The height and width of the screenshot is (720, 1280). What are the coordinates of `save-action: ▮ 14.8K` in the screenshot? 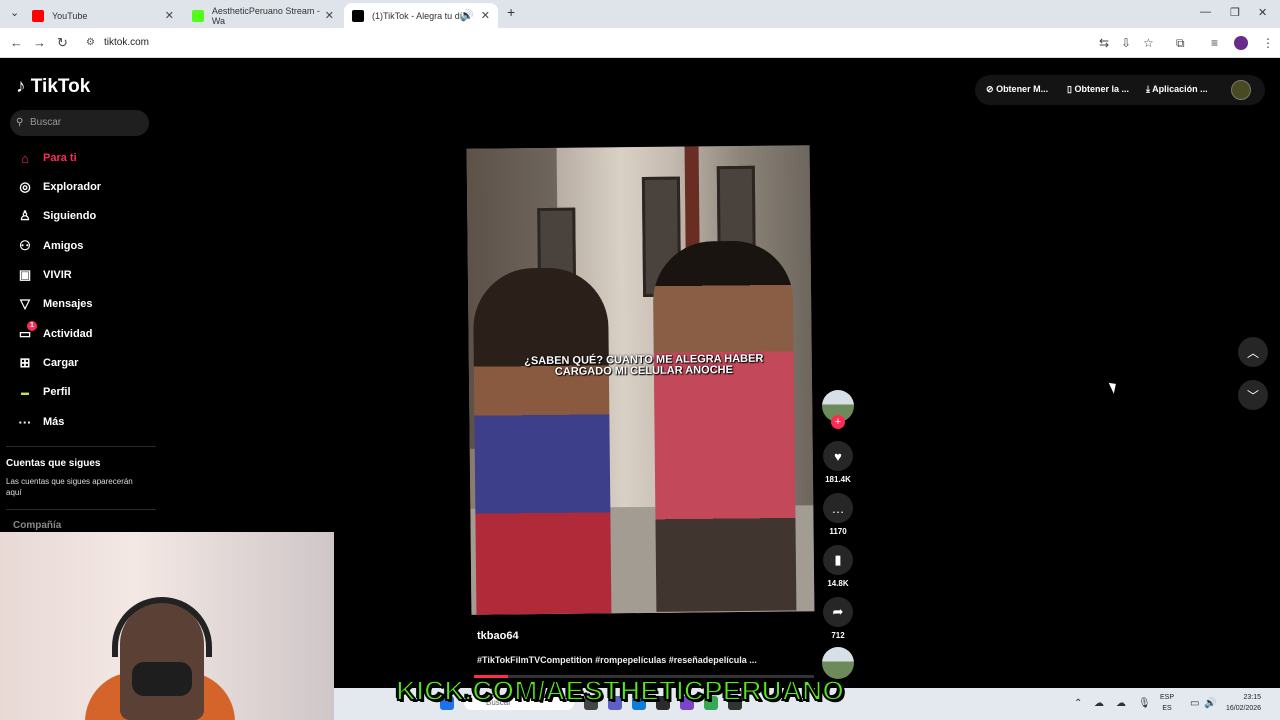 It's located at (838, 566).